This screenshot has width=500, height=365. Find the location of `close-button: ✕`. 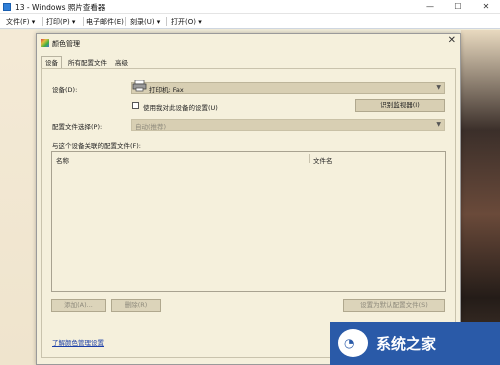

close-button: ✕ is located at coordinates (486, 7).